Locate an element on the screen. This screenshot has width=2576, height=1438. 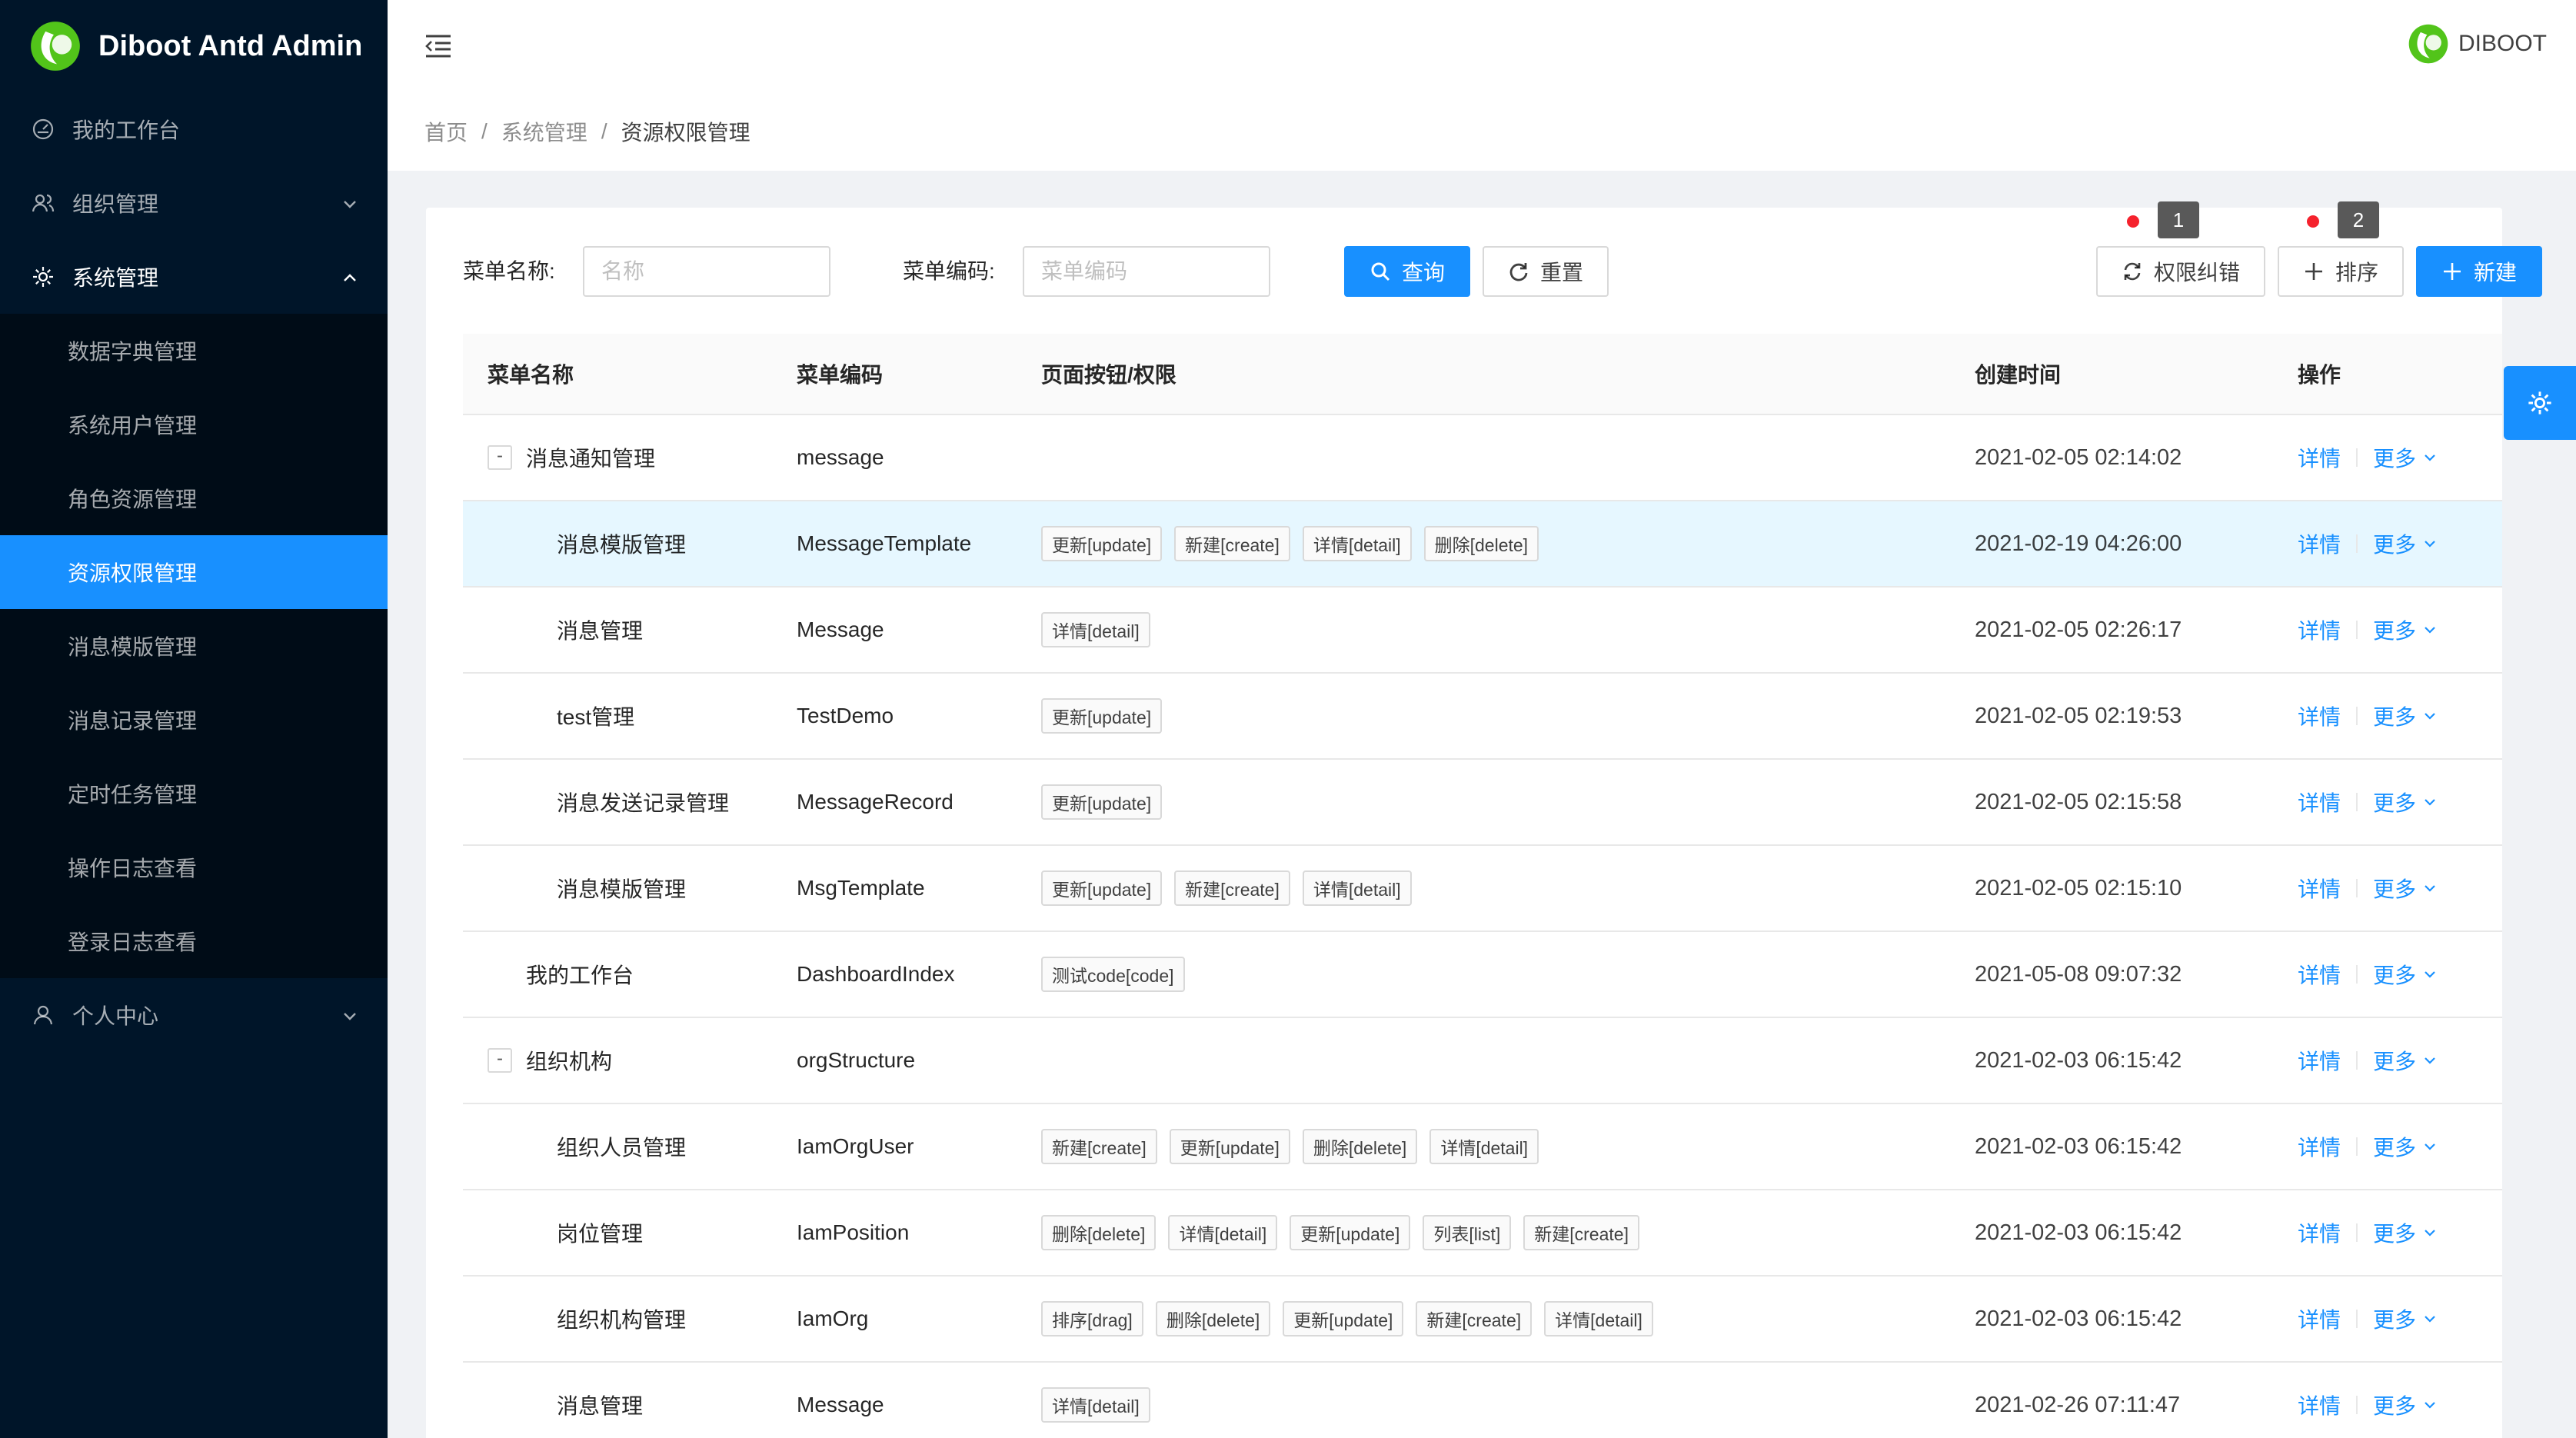
menu-name-text: 岗位管理 is located at coordinates (600, 1234).